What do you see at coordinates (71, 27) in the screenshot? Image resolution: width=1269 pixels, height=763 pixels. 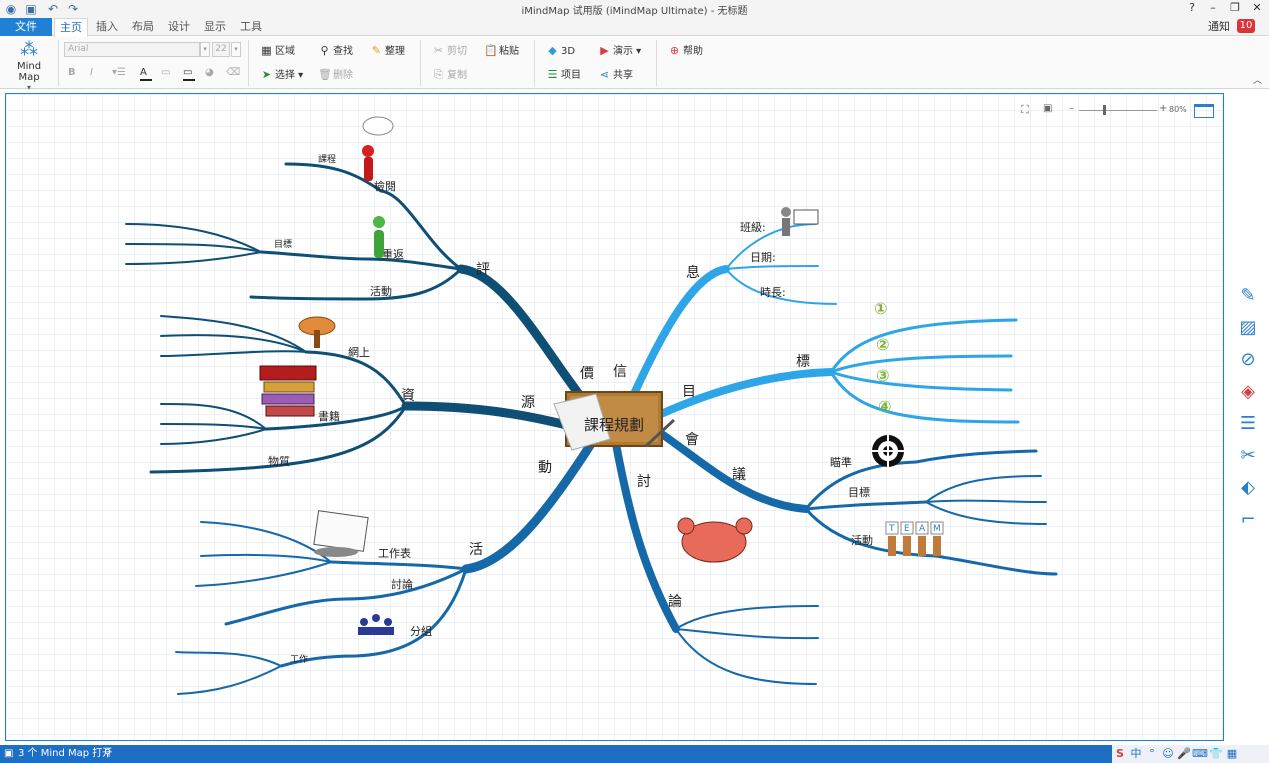 I see `tab-home: 主页` at bounding box center [71, 27].